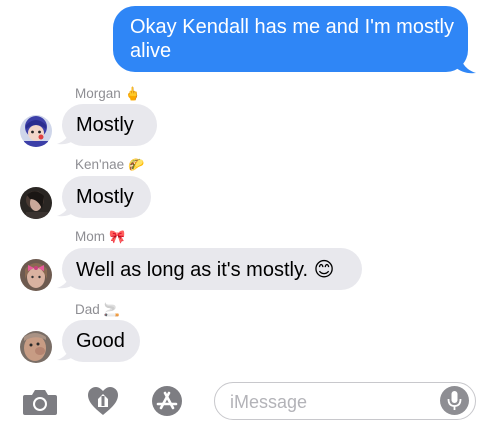 The width and height of the screenshot is (500, 427). I want to click on incoming-message-bubble: Good, so click(101, 341).